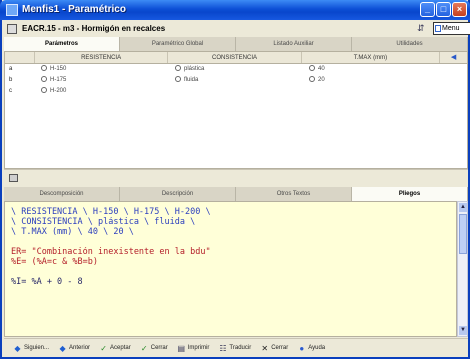 The width and height of the screenshot is (470, 359). Describe the element at coordinates (427, 9) in the screenshot. I see `minimize-button: _` at that location.